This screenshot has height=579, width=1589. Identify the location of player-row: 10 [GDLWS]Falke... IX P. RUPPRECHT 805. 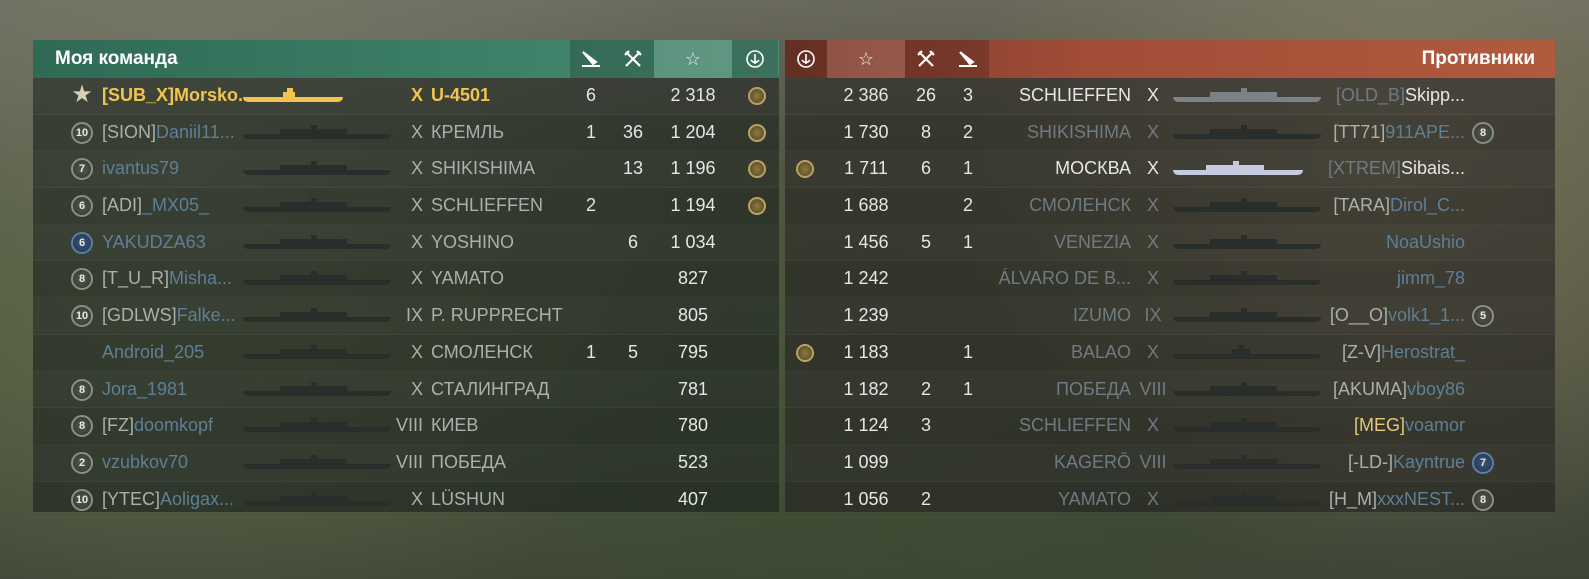
(406, 316).